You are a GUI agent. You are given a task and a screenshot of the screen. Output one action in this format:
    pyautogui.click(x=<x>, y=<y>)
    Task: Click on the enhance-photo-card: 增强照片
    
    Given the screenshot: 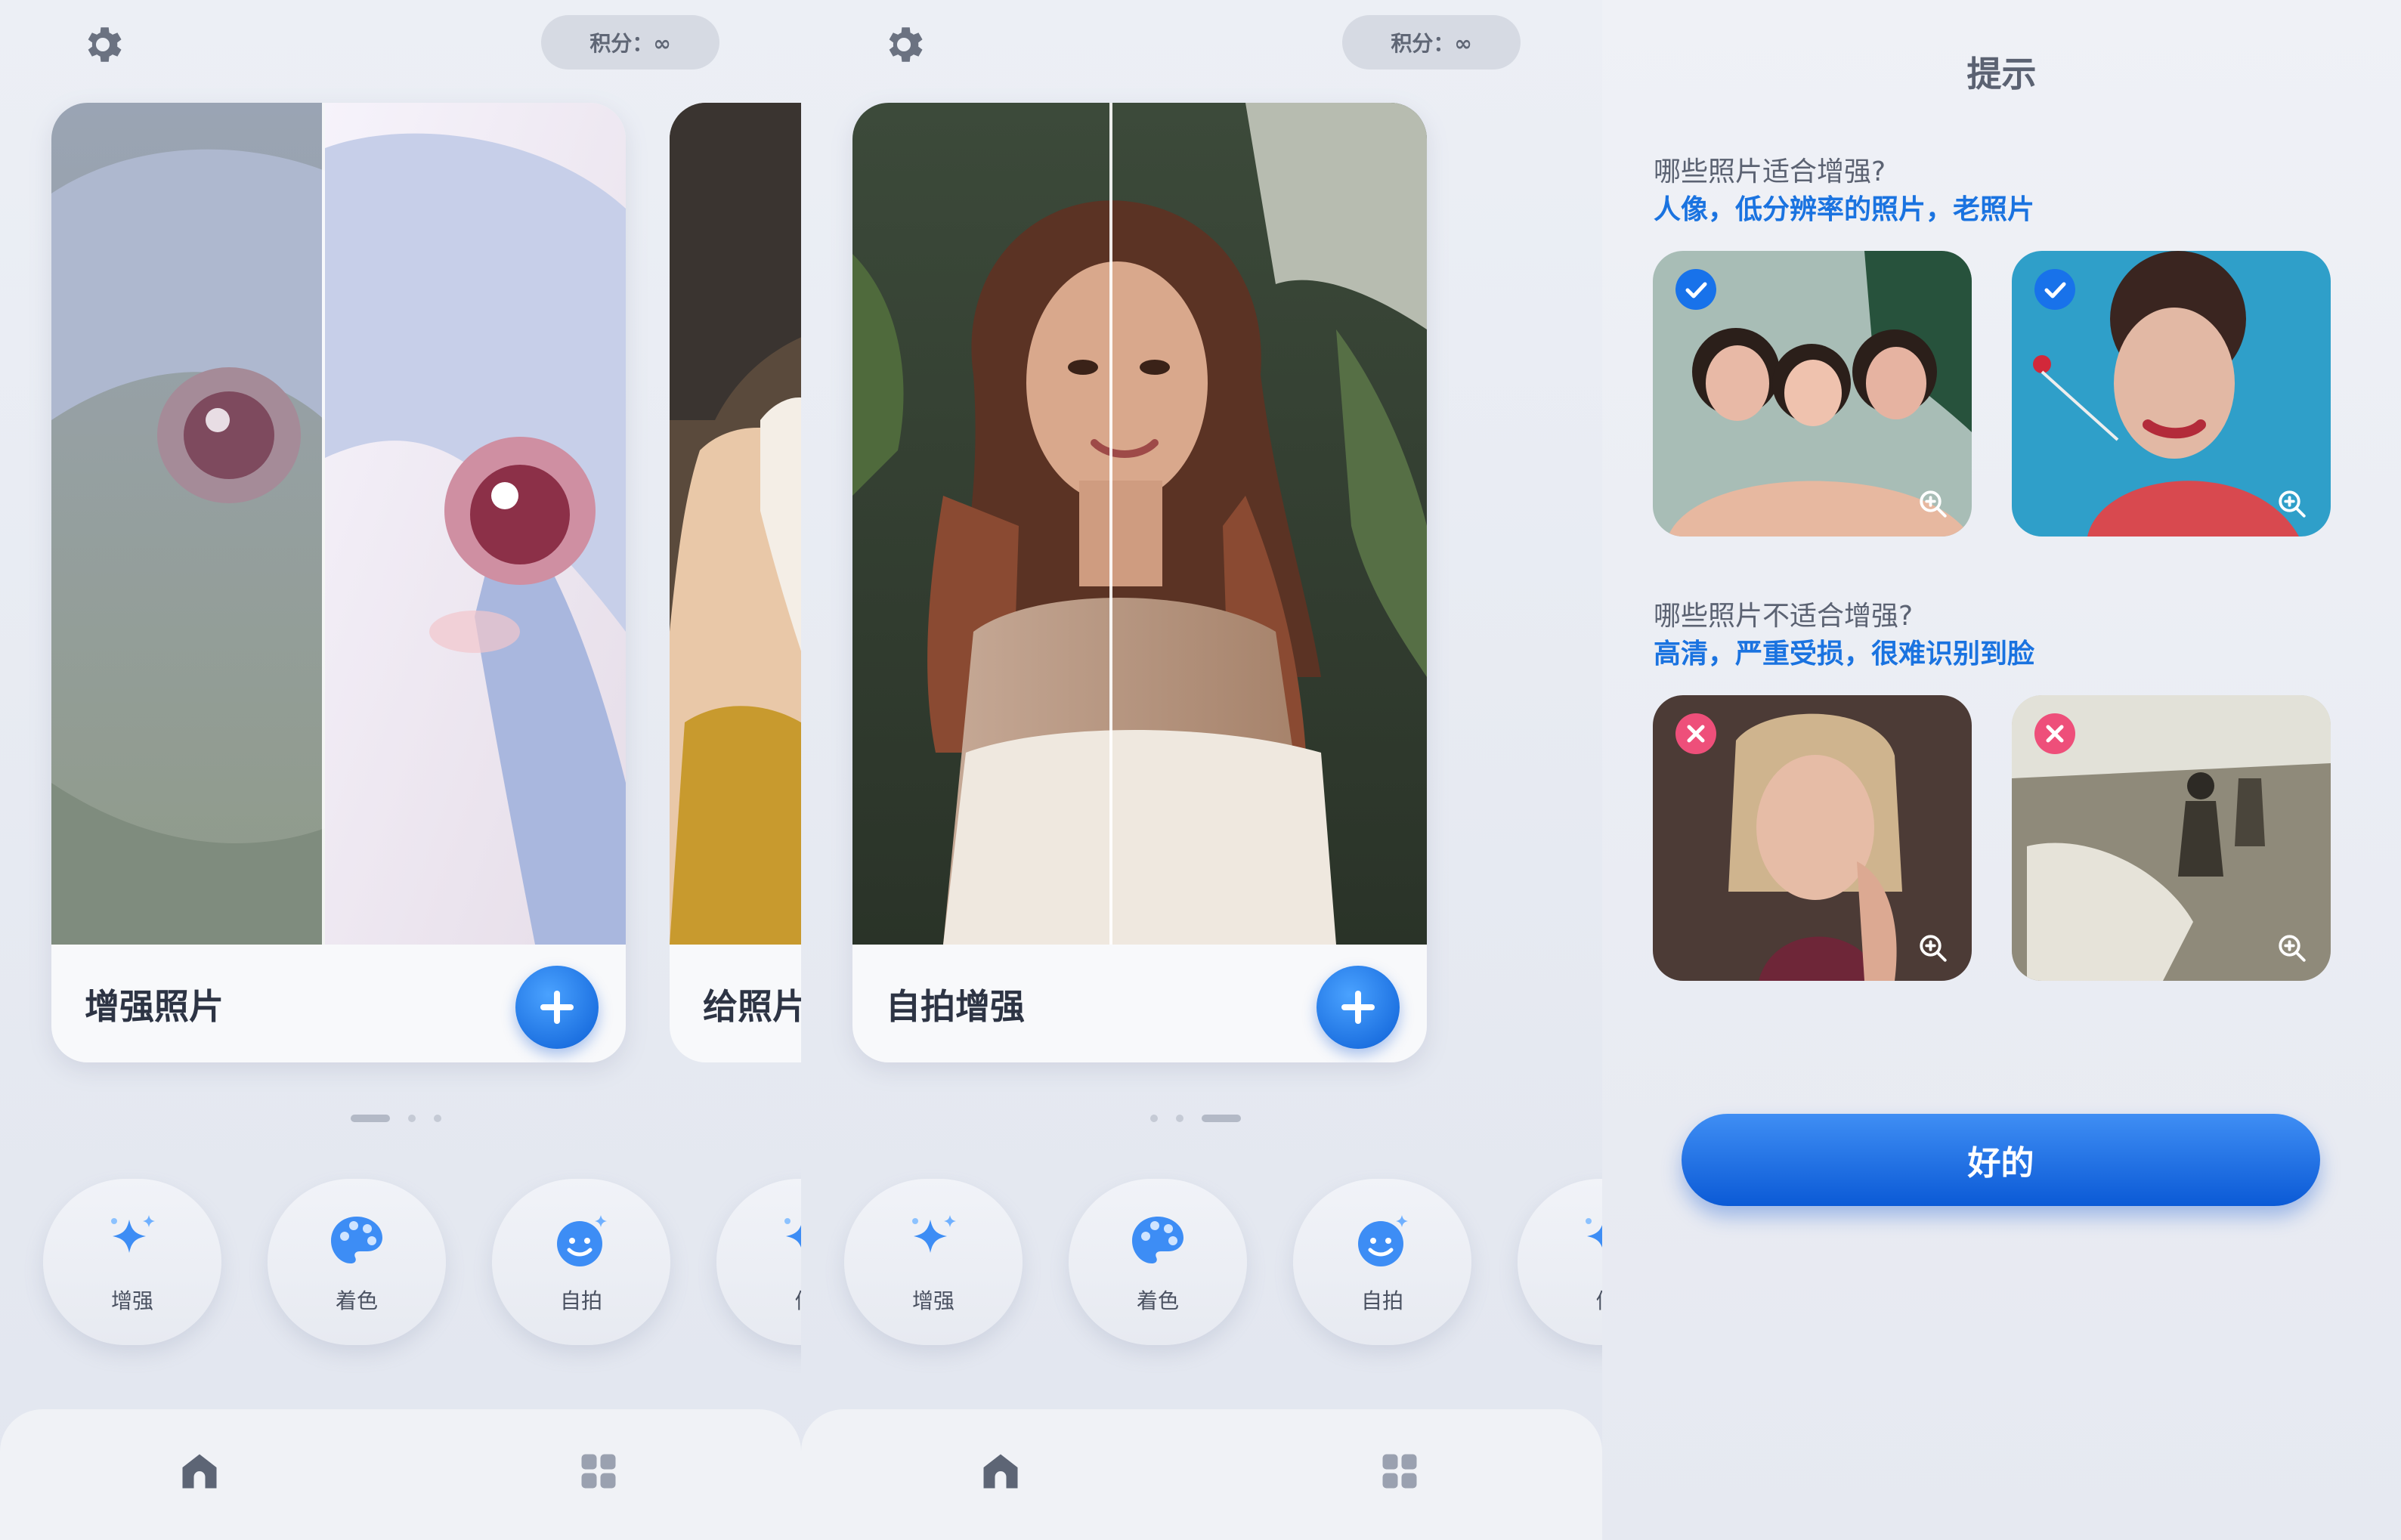 What is the action you would take?
    pyautogui.click(x=338, y=582)
    